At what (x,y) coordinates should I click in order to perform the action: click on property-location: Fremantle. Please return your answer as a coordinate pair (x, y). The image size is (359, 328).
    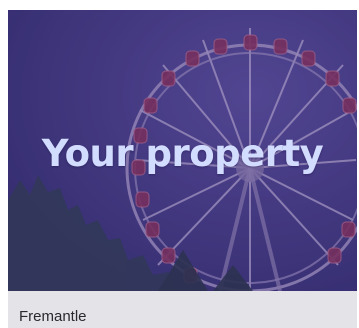
    Looking at the image, I should click on (53, 316).